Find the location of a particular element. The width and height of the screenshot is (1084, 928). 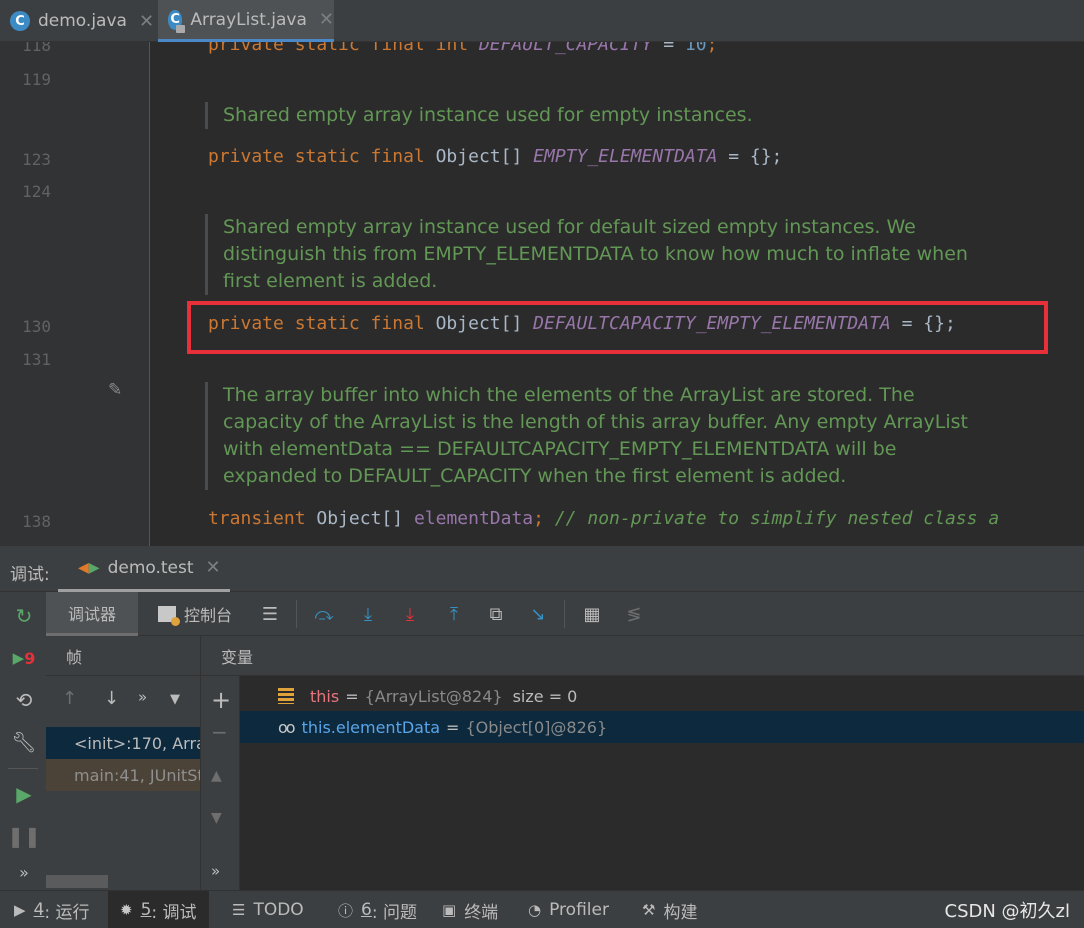

editor-tab-bar: C demo.java ✕ C ArrayList.java ✕ is located at coordinates (542, 21).